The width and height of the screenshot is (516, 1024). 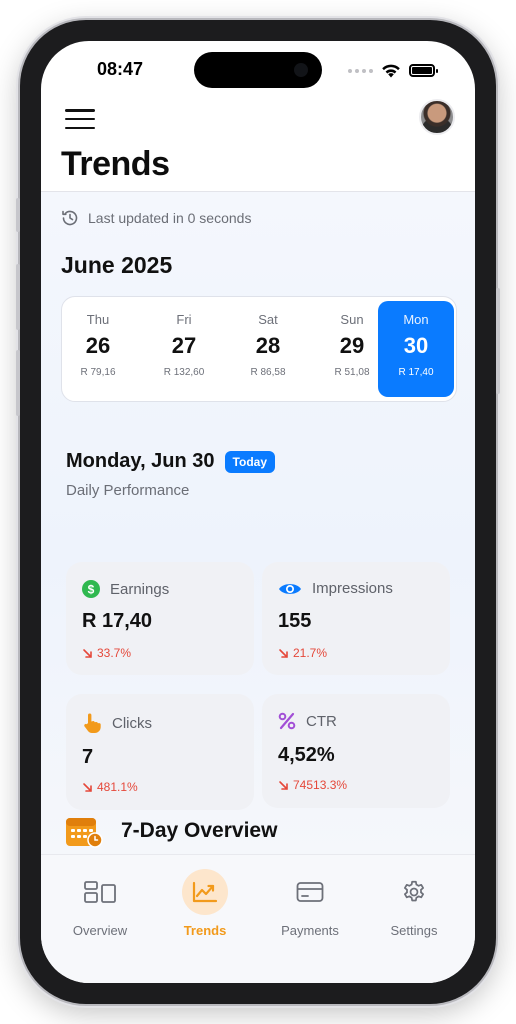 I want to click on wifi-icon, so click(x=391, y=71).